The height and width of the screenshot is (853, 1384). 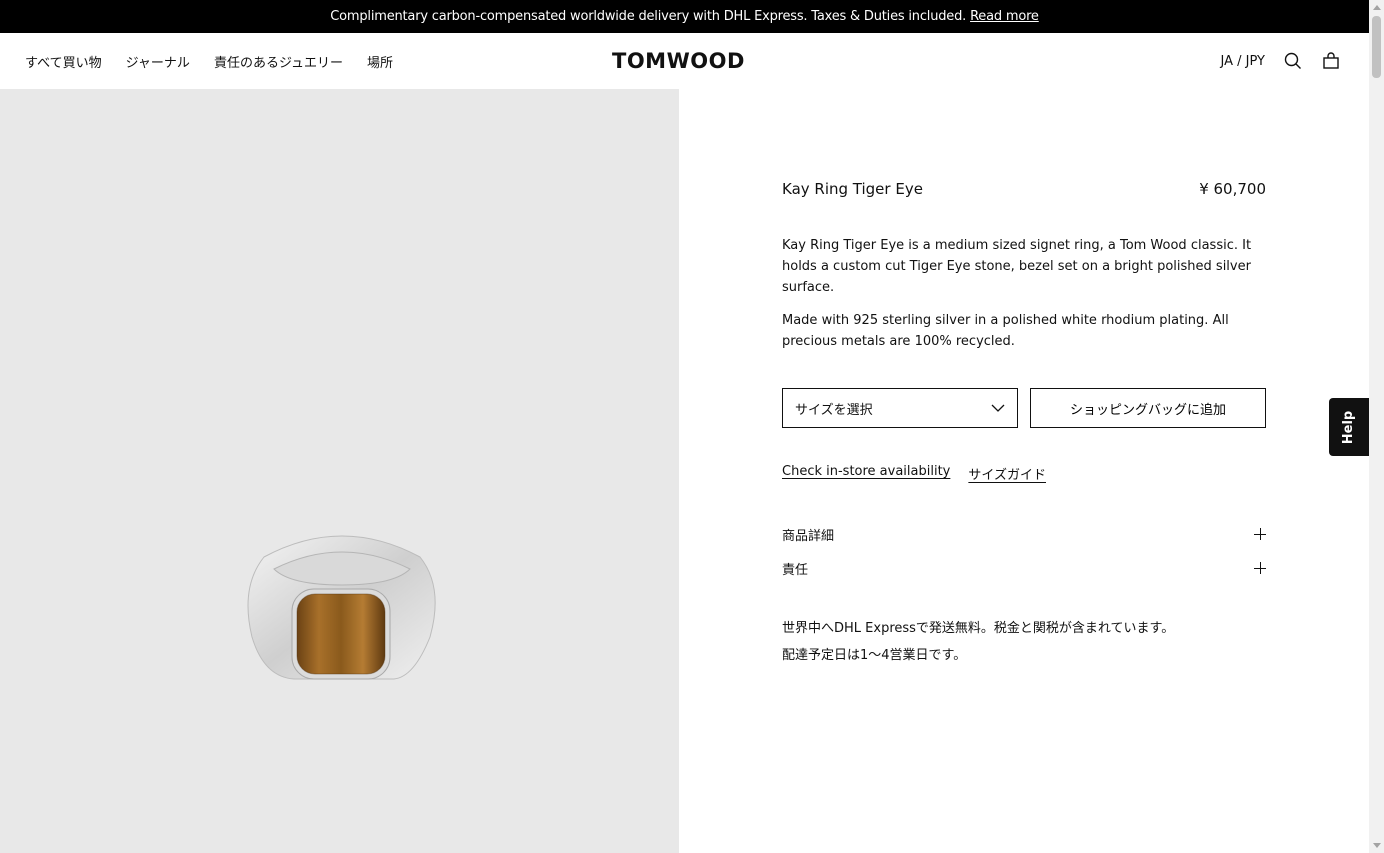 I want to click on locale-switcher: JA / JPY, so click(x=1243, y=61).